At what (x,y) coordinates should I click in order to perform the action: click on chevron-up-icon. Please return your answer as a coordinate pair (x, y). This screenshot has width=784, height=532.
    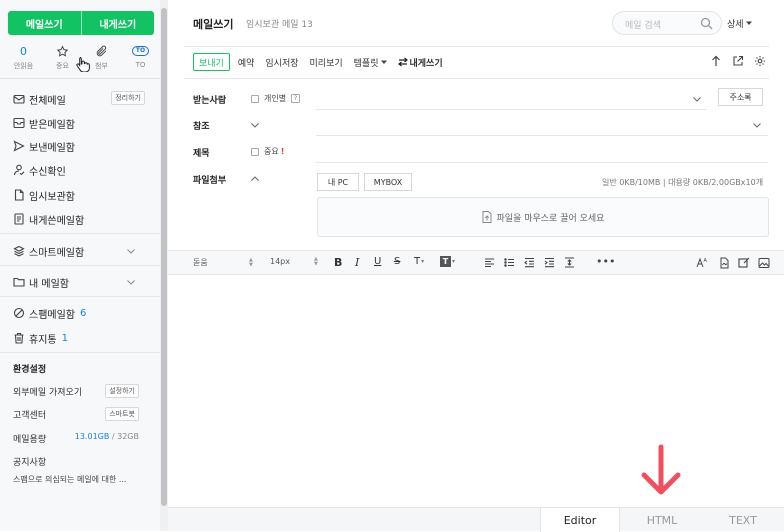
    Looking at the image, I should click on (255, 179).